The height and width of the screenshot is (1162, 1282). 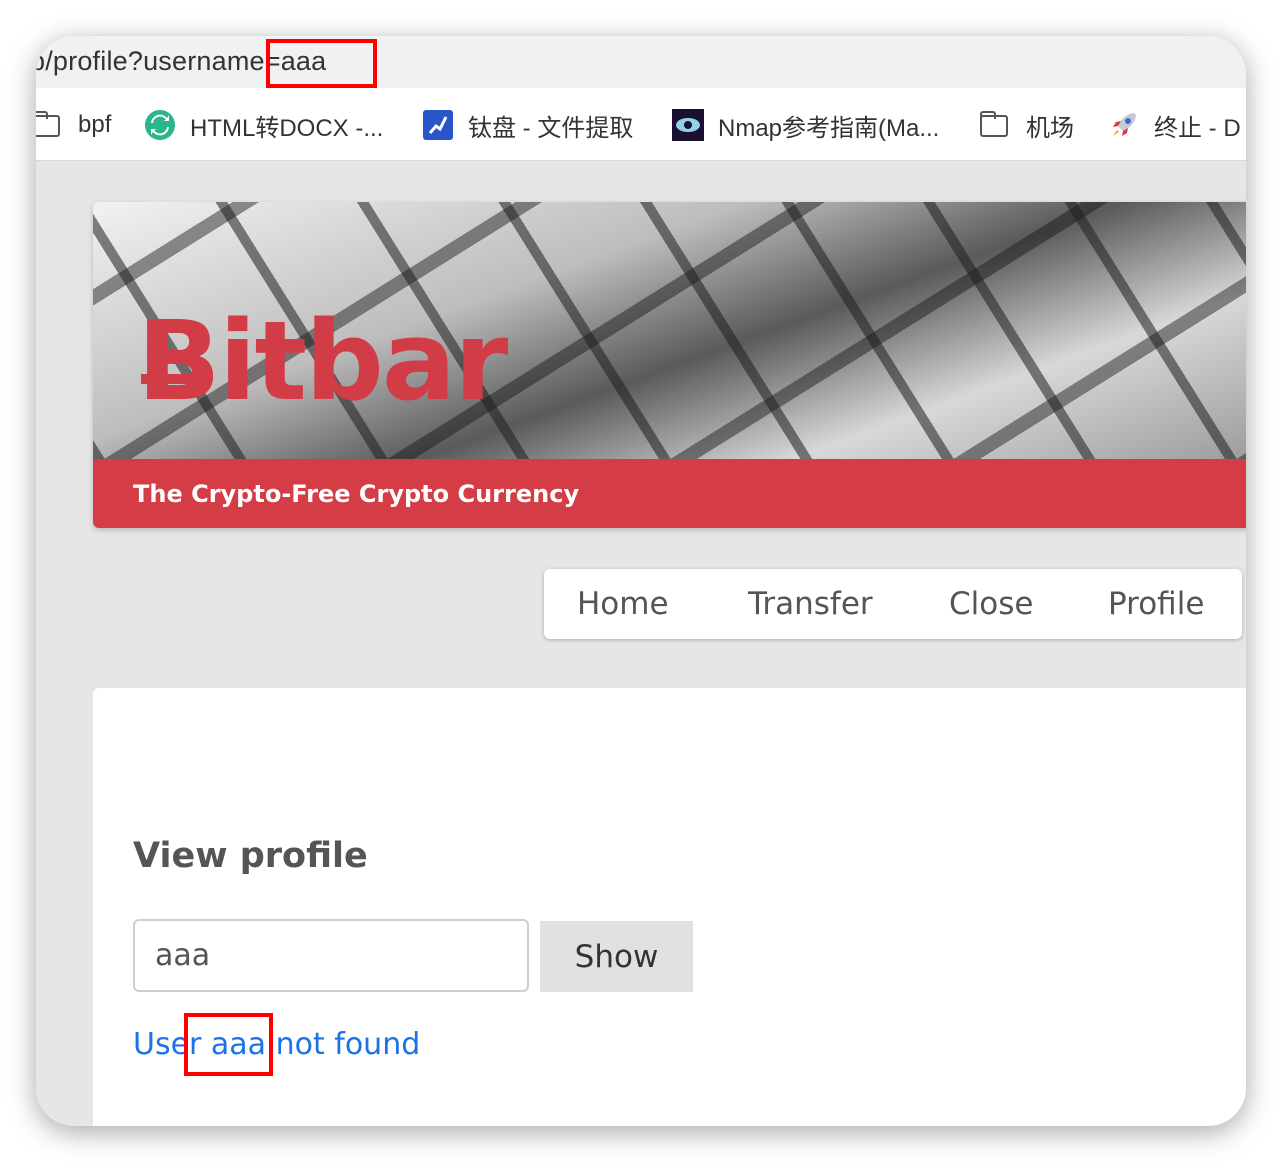 I want to click on bookmark-label: 钛盘 - 文件提取, so click(x=551, y=128).